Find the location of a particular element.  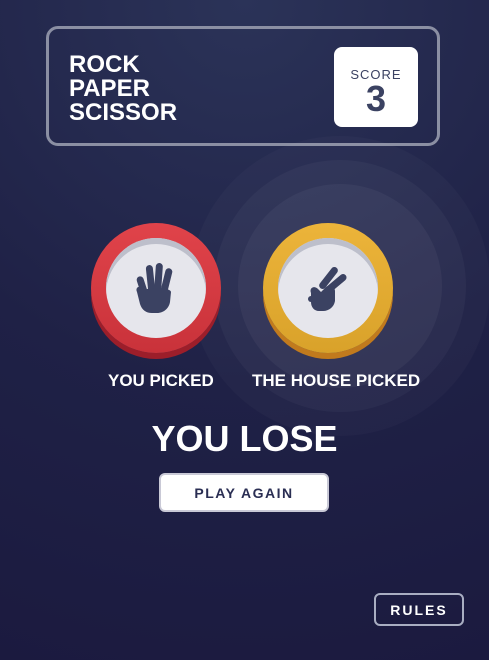

header-panel: ROCK PAPER SCISSOR SCORE 3 is located at coordinates (243, 86).